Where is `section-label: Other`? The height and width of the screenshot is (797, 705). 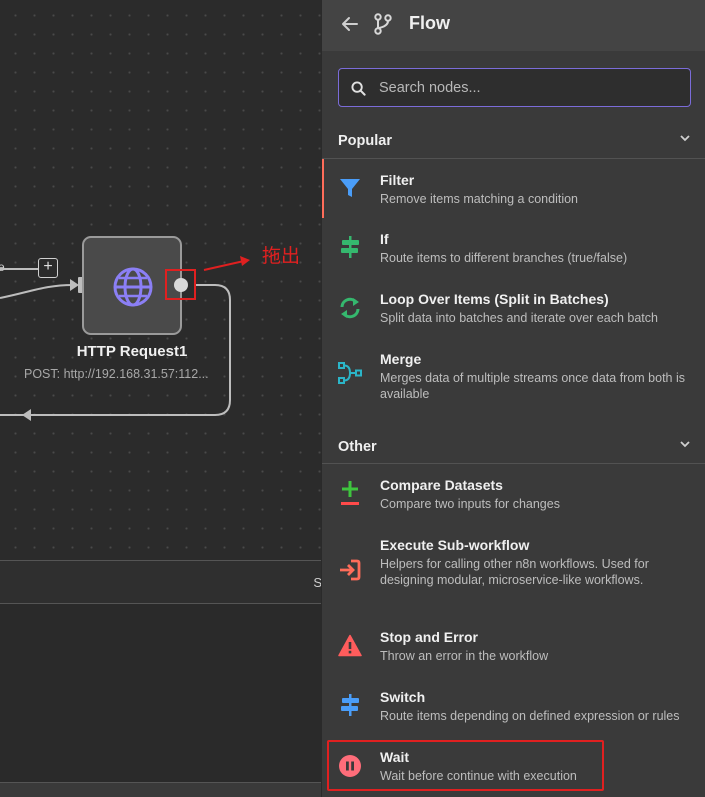
section-label: Other is located at coordinates (357, 447).